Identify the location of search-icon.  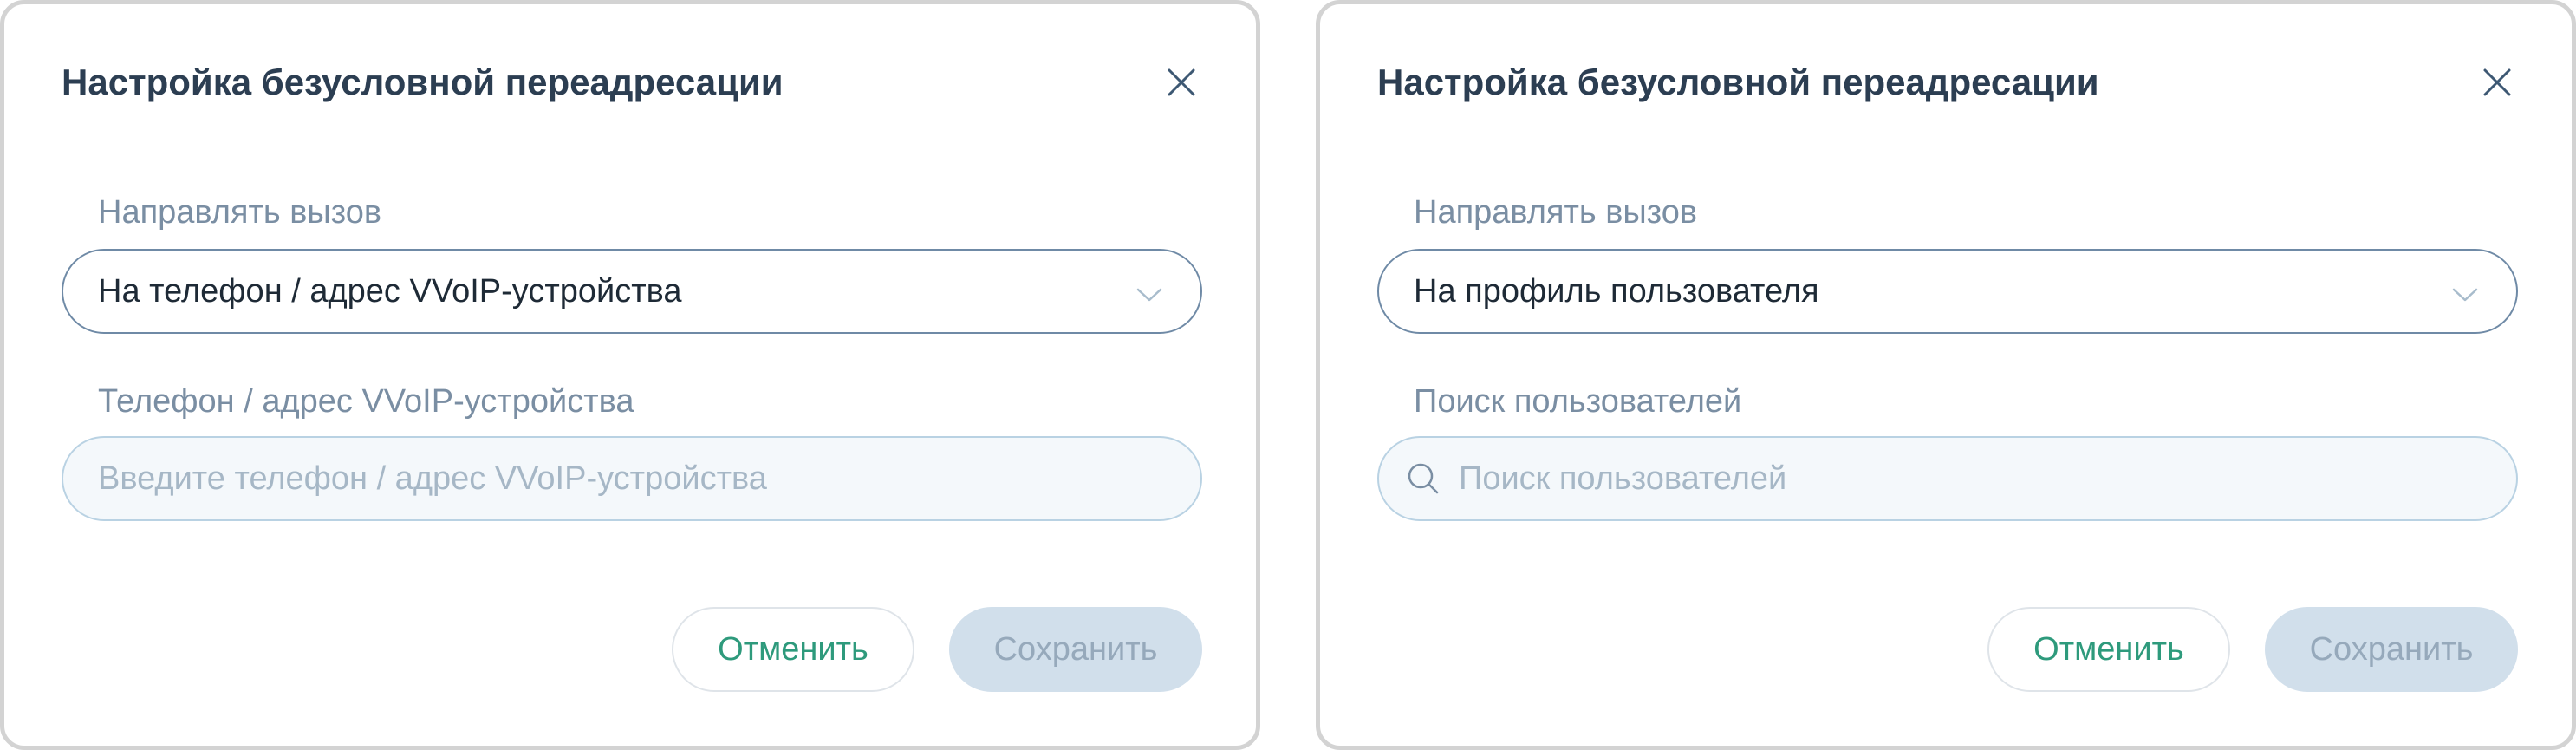
(1423, 478).